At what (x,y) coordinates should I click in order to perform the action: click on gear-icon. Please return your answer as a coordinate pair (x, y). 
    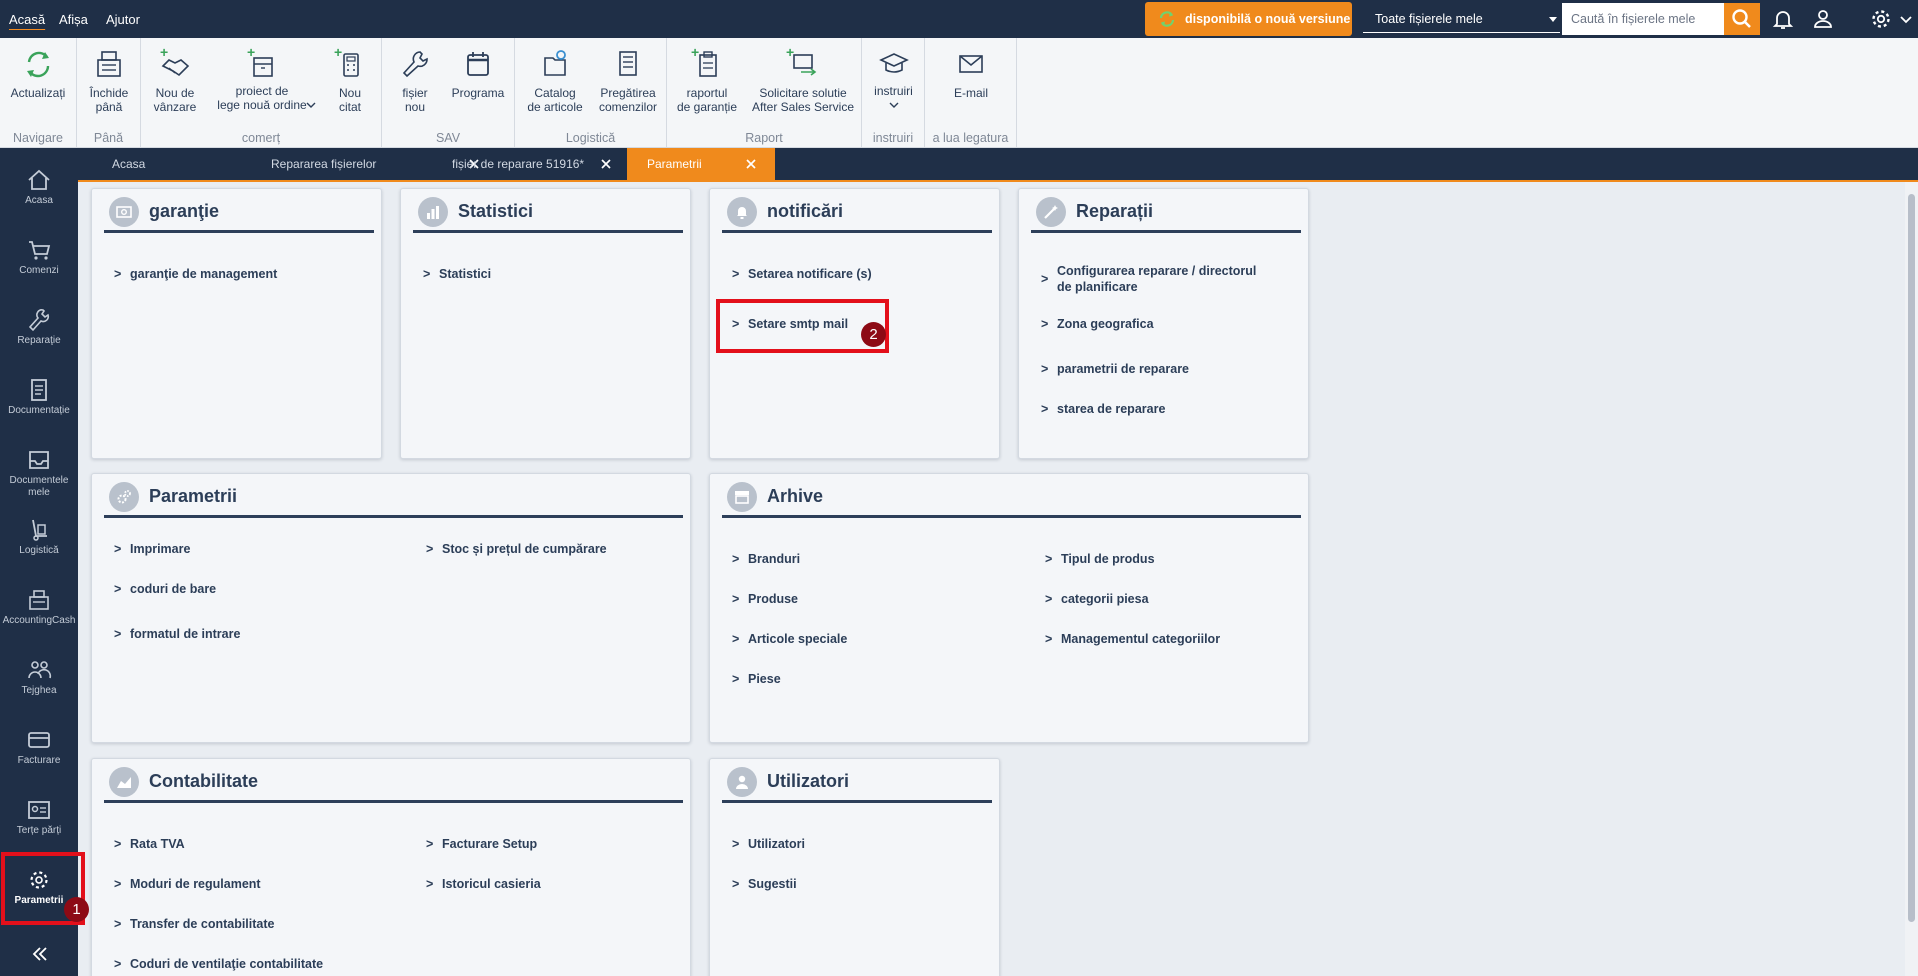
    Looking at the image, I should click on (1881, 19).